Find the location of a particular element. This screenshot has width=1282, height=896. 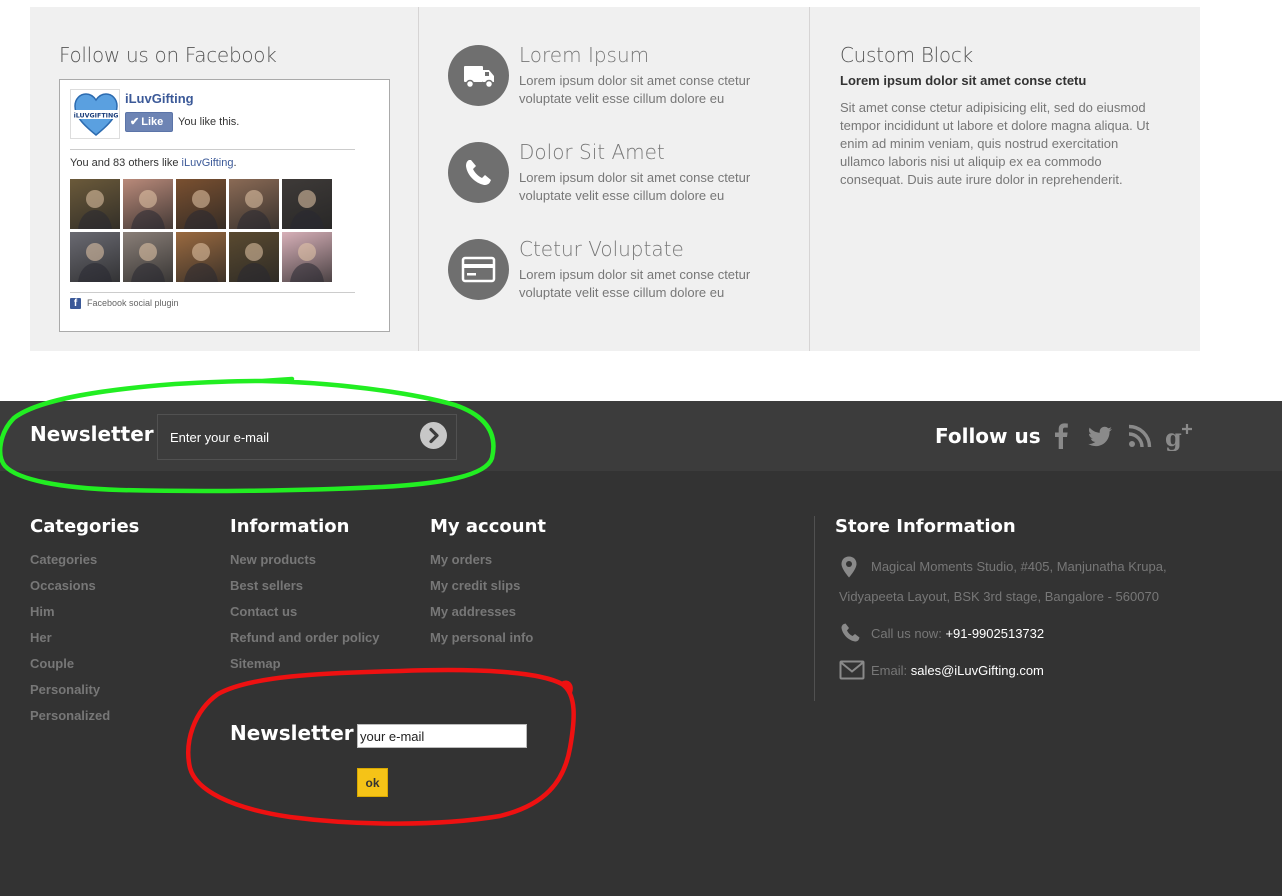

account-link: My credit slips is located at coordinates (488, 590).